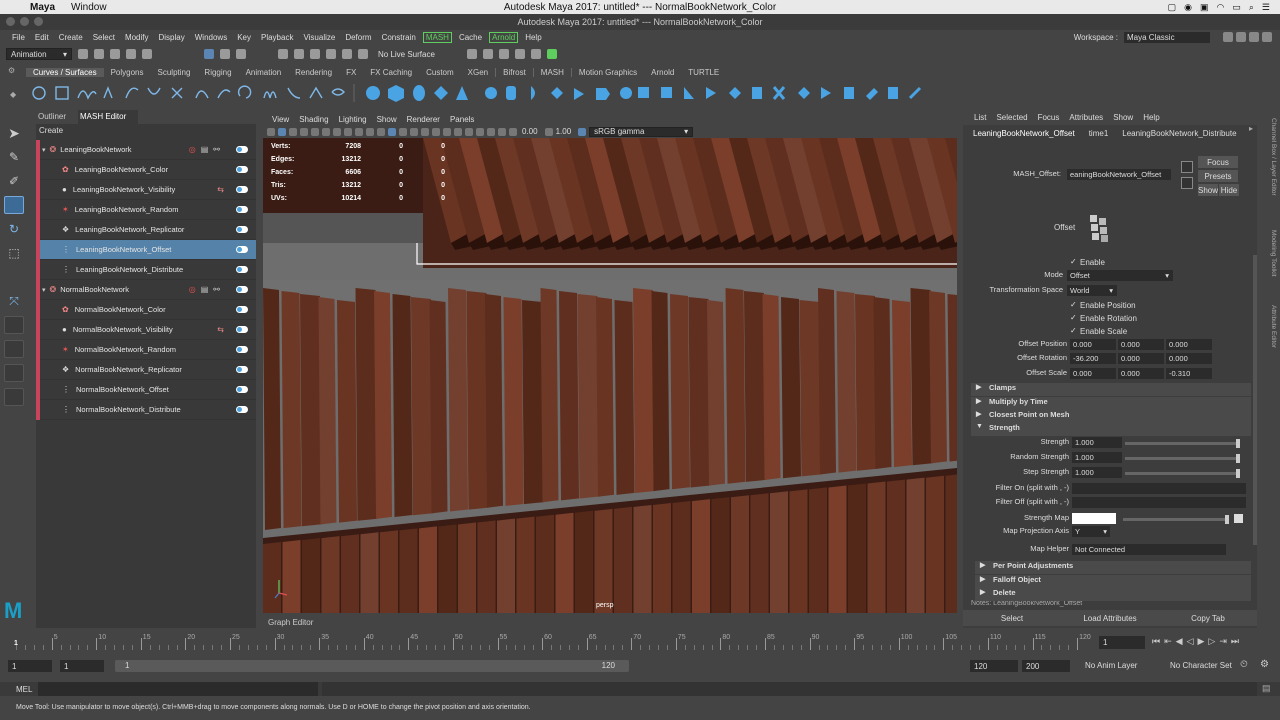 The image size is (1280, 720). What do you see at coordinates (1113, 594) in the screenshot?
I see `section-delete: ▶ Delete` at bounding box center [1113, 594].